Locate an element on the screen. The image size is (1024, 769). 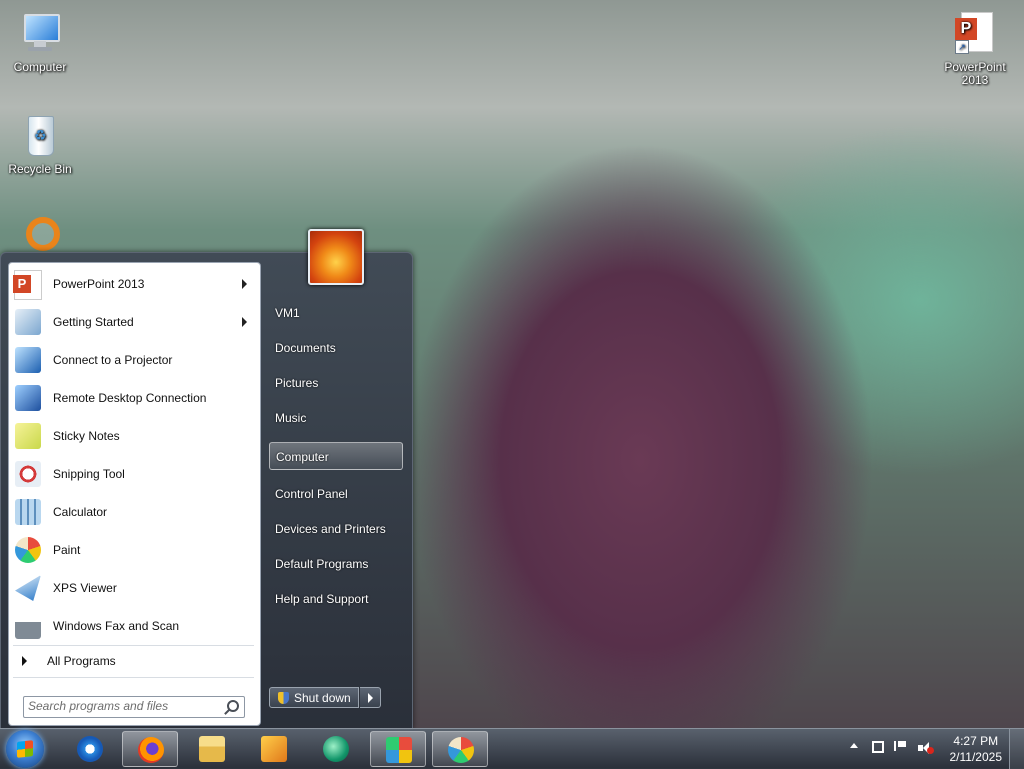
start-button is located at coordinates (25, 749).